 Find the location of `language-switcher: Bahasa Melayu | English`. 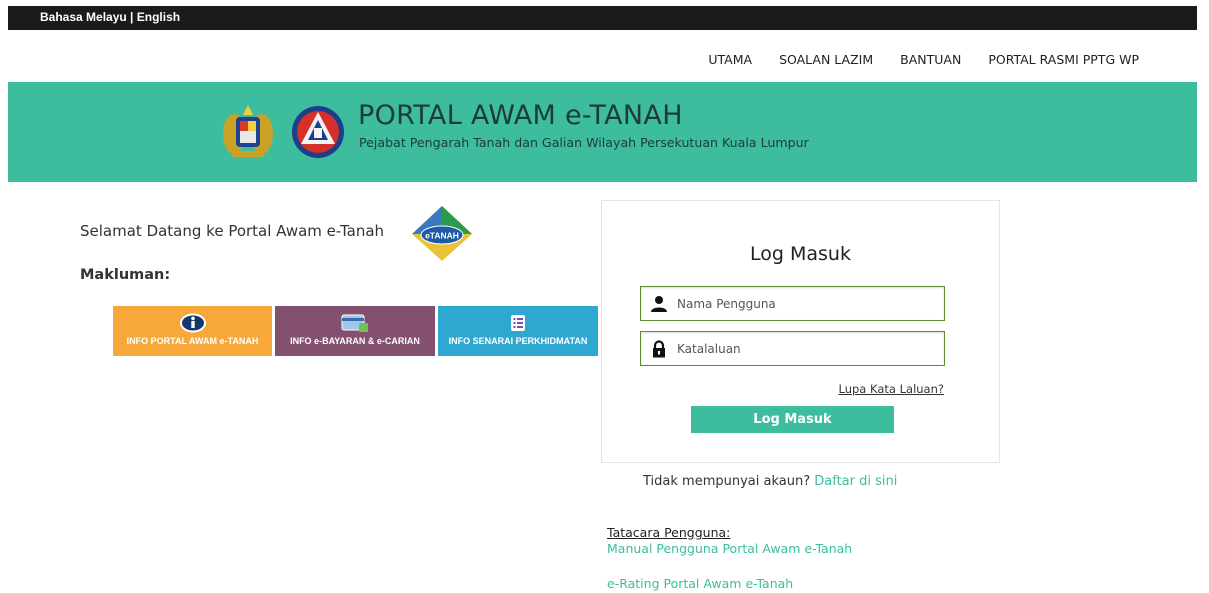

language-switcher: Bahasa Melayu | English is located at coordinates (110, 17).